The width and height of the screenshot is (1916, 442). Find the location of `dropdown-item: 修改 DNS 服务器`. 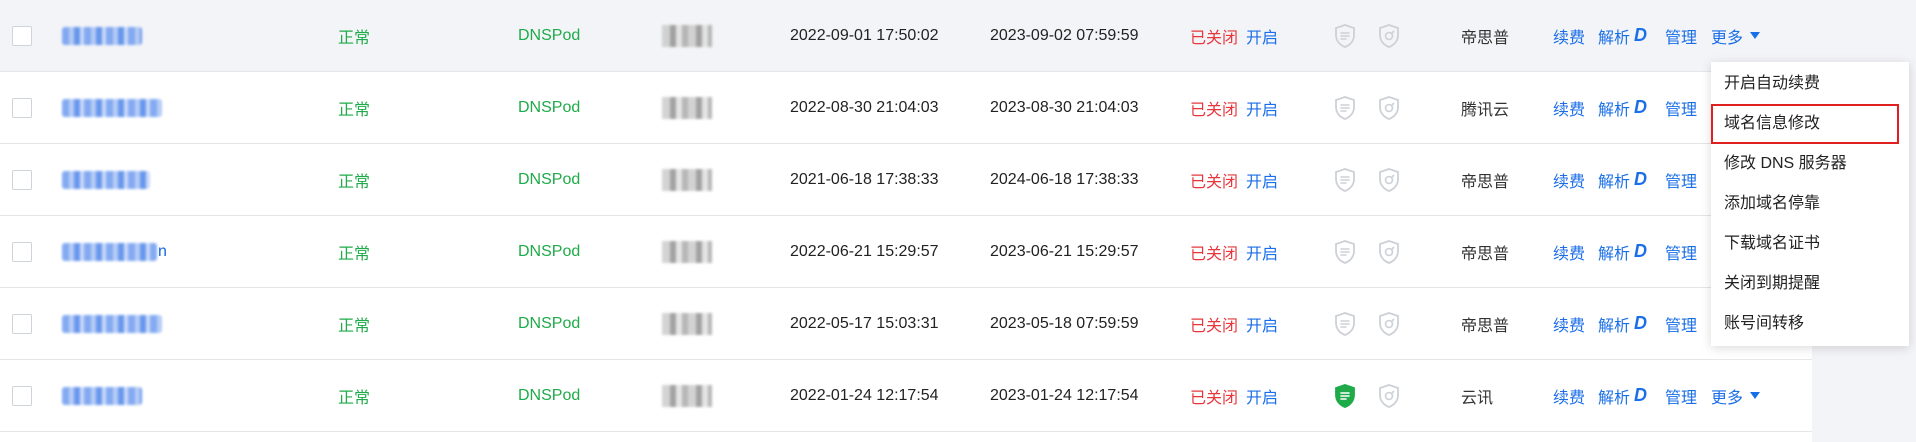

dropdown-item: 修改 DNS 服务器 is located at coordinates (1810, 164).